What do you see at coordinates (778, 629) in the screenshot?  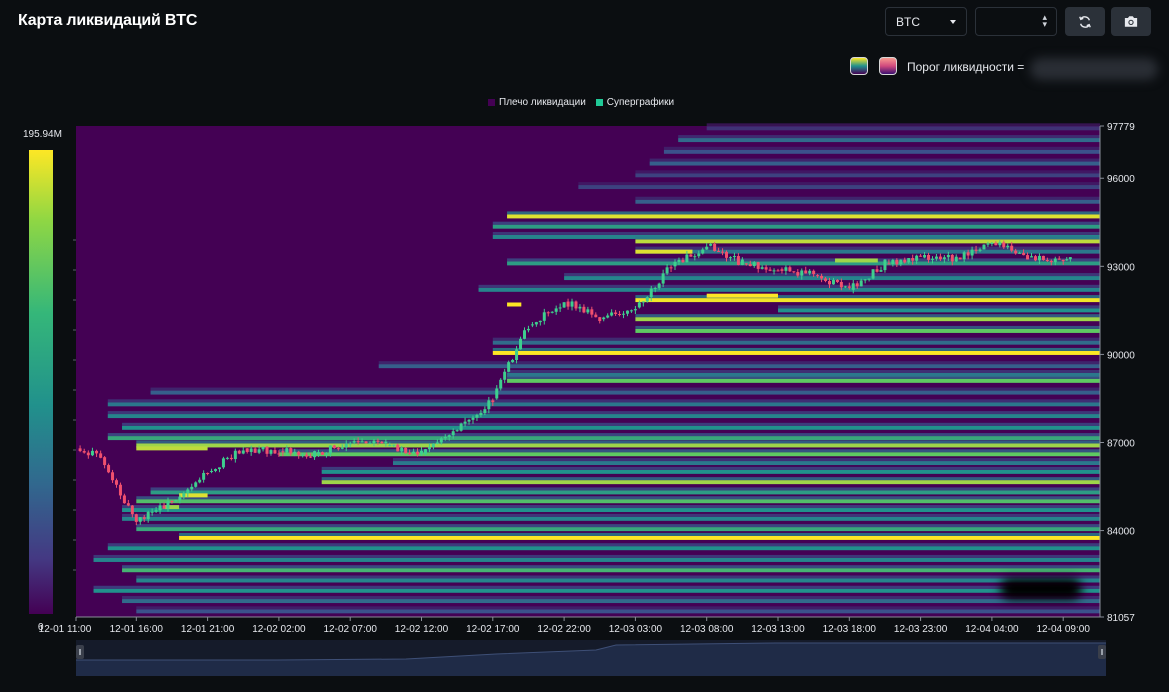 I see `x-tick-label: 12-03 13:00` at bounding box center [778, 629].